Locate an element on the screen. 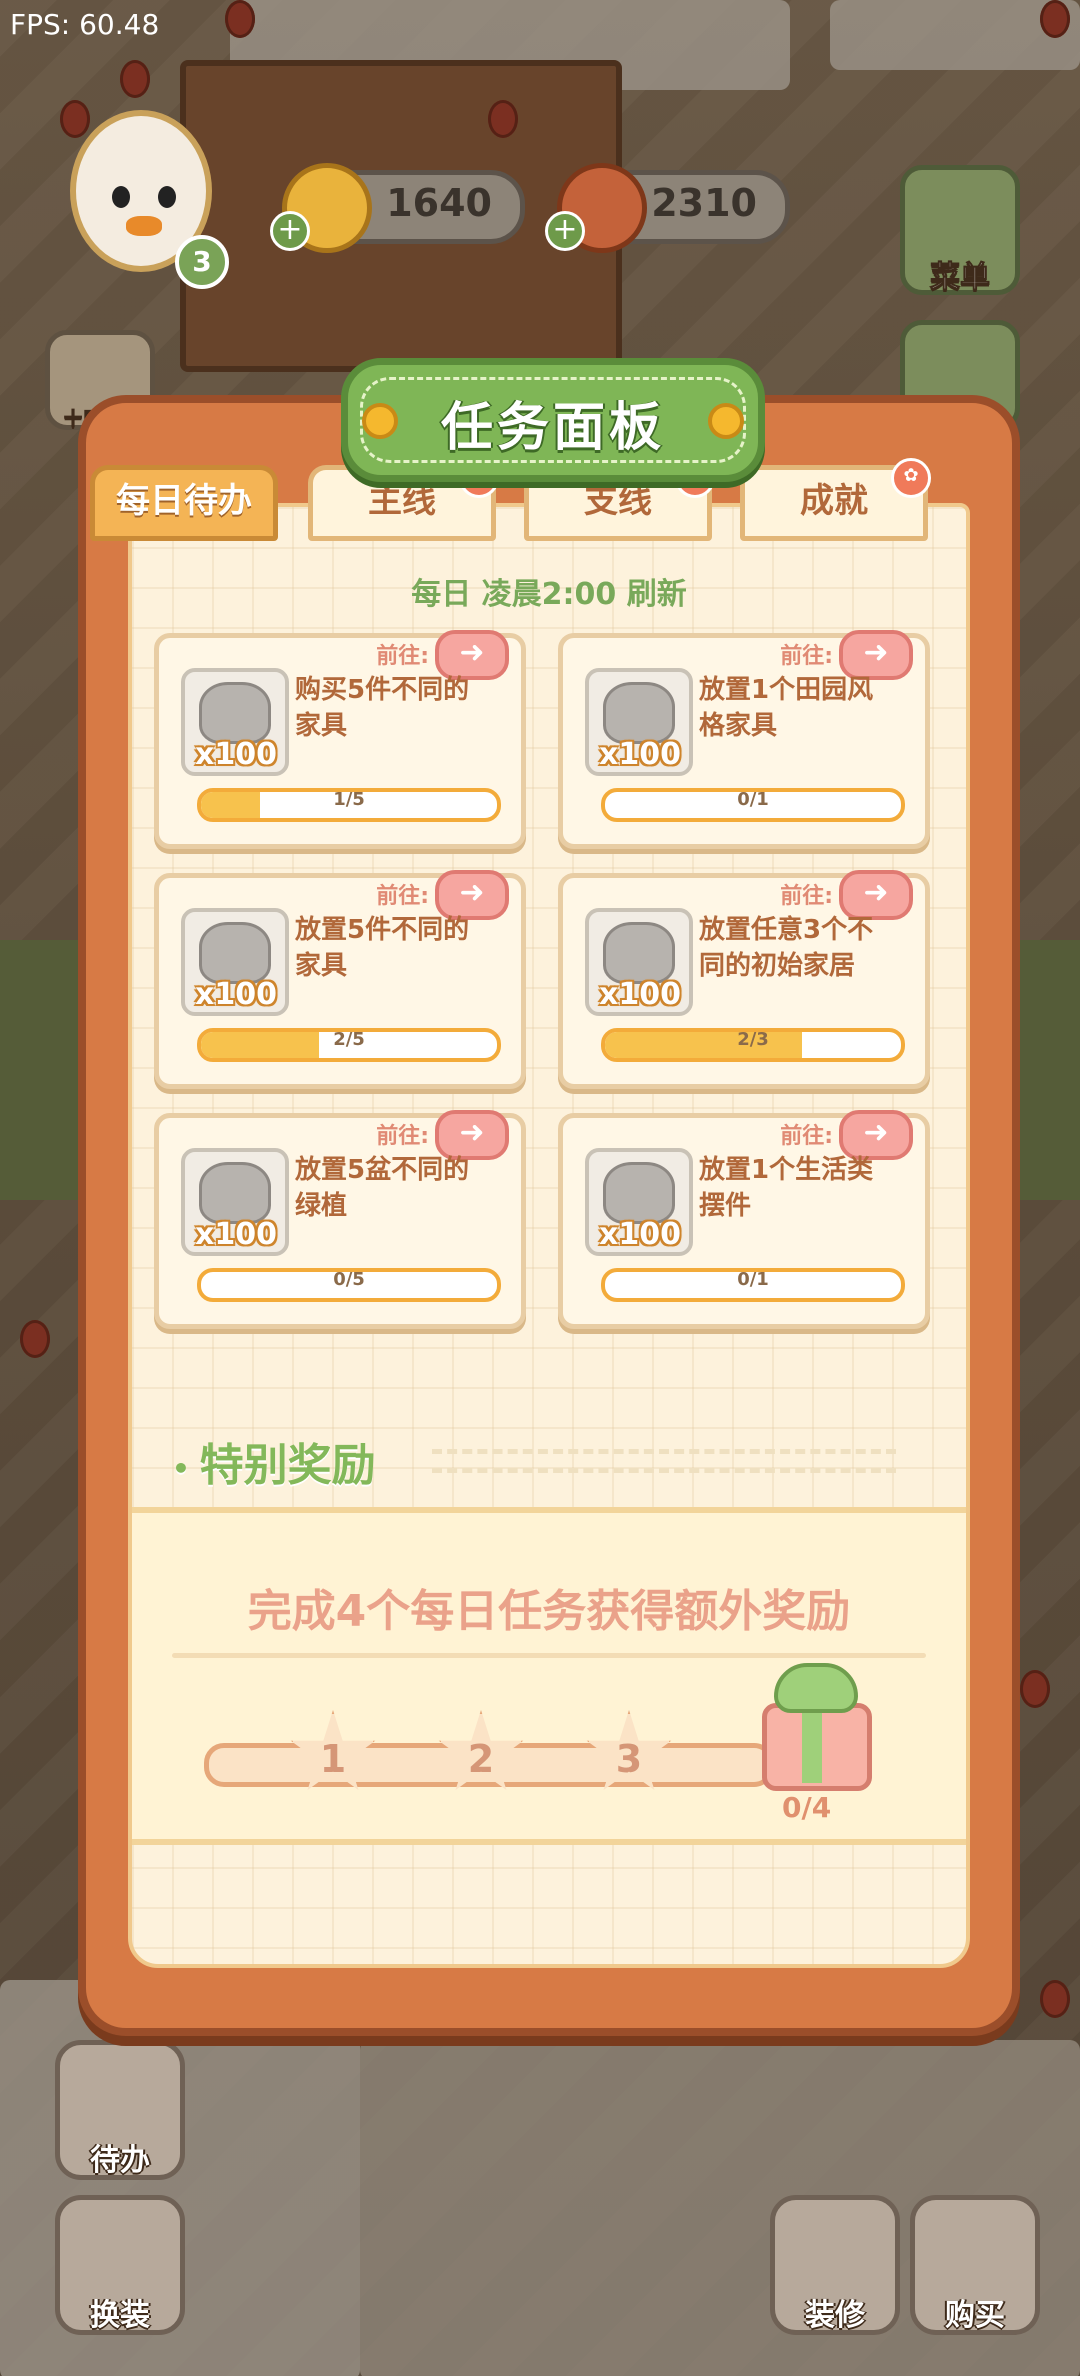  coin-value: 1640 is located at coordinates (439, 203).